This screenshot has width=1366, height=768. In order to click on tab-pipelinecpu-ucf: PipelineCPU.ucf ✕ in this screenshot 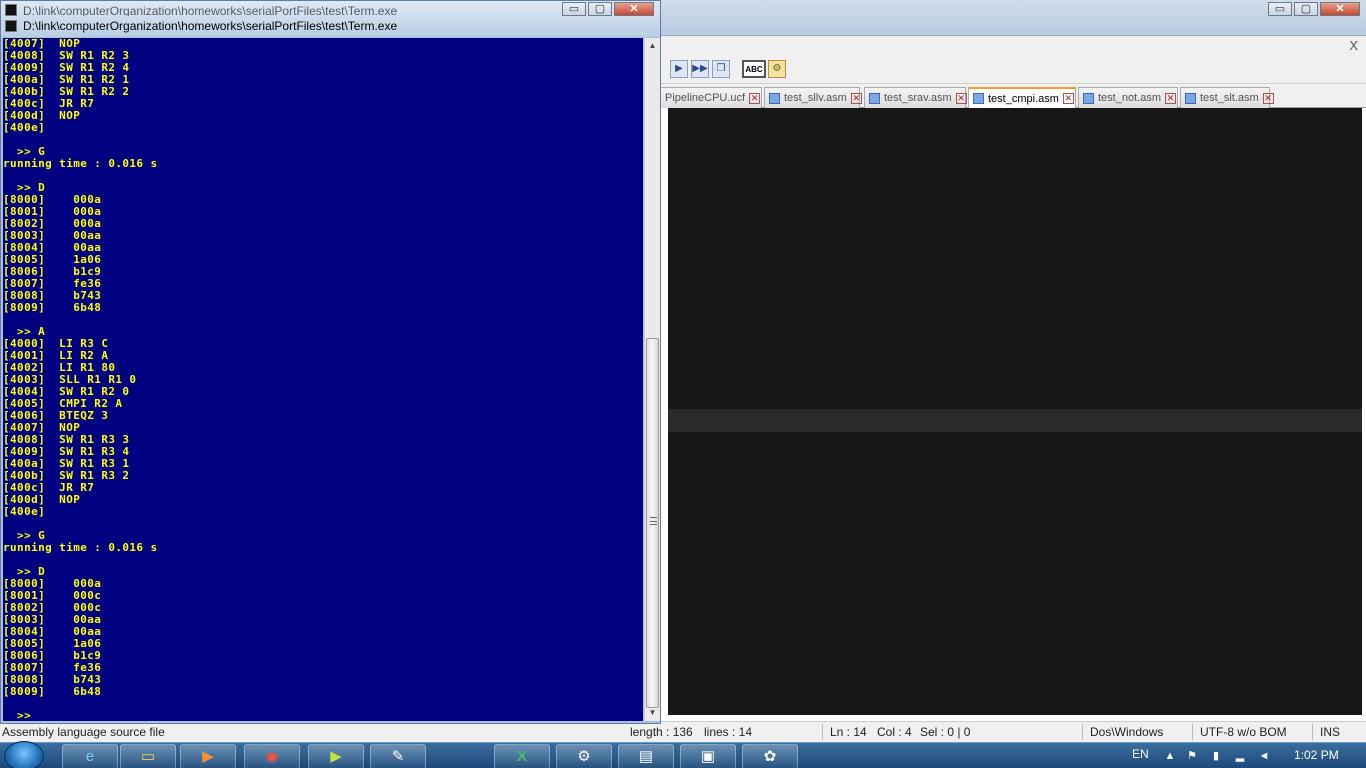, I will do `click(711, 97)`.